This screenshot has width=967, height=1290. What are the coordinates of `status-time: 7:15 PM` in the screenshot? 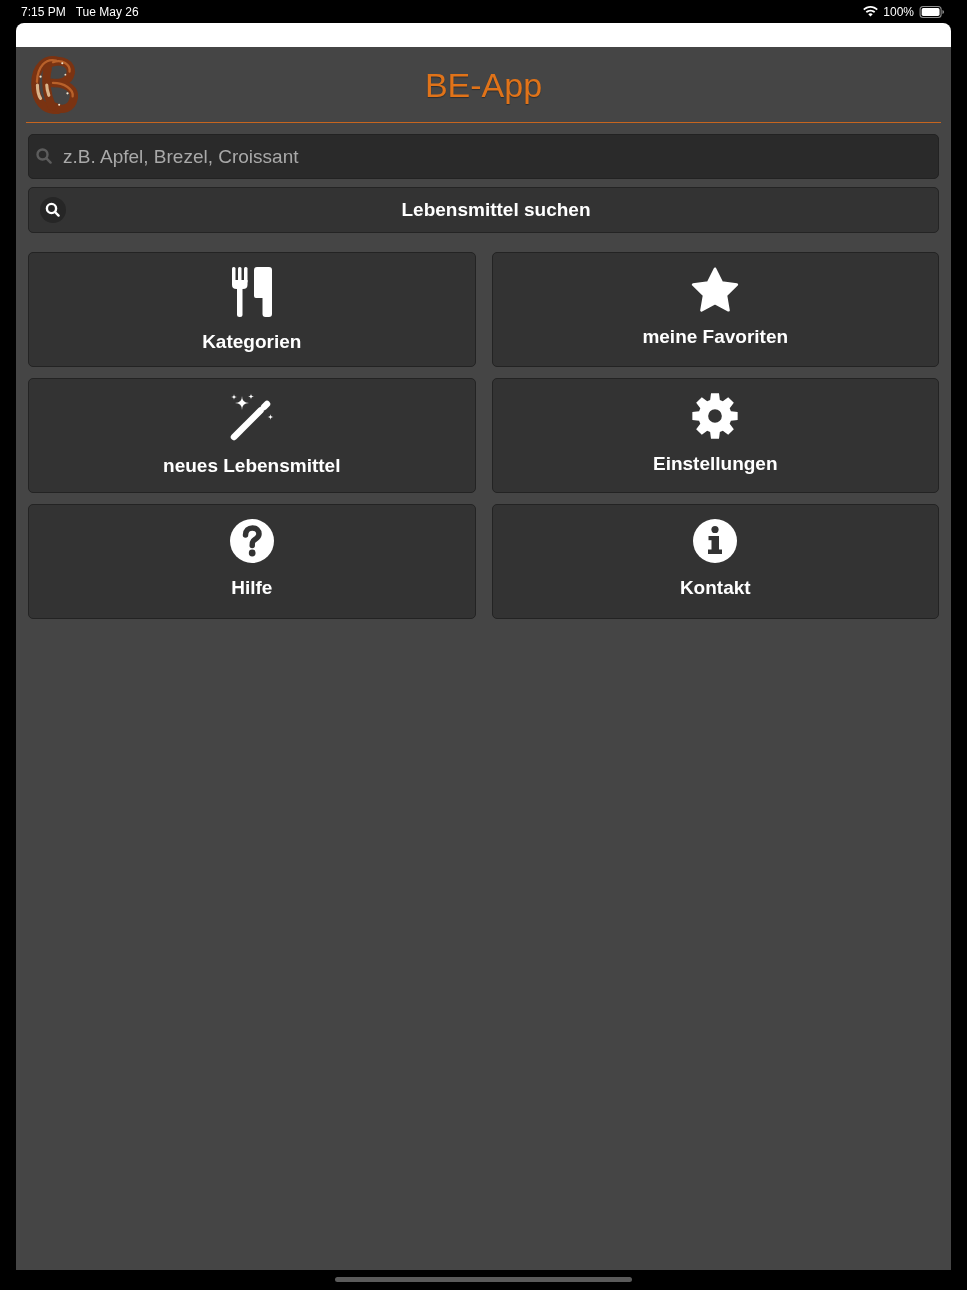 It's located at (43, 11).